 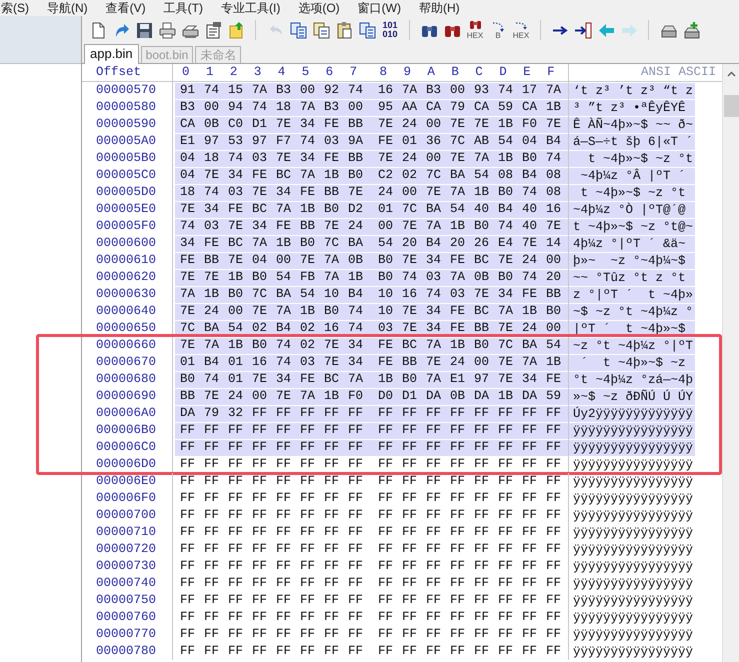 What do you see at coordinates (498, 30) in the screenshot?
I see `dotted-arrow-button: B` at bounding box center [498, 30].